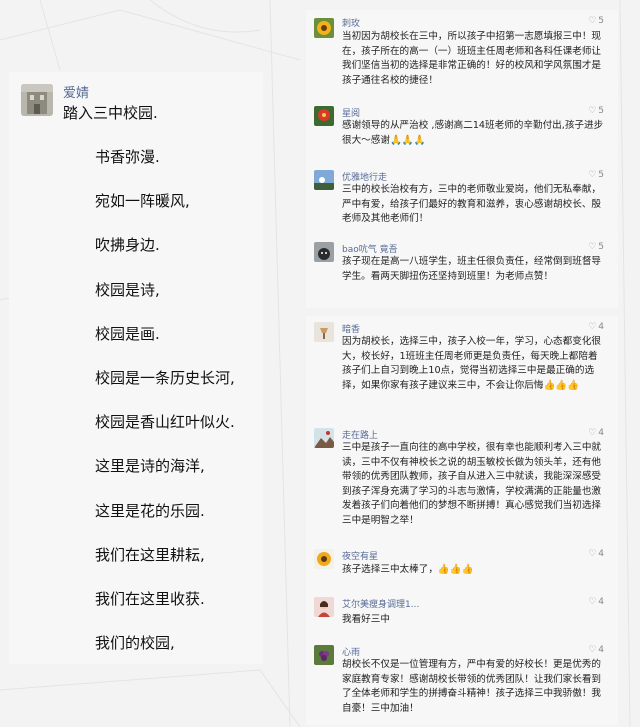 This screenshot has width=640, height=727. I want to click on comment-text: 感谢领导的从严治校 ,感谢高二14班老师的辛勤付出,孩子进步很大～感谢🙏🙏🙏, so click(473, 133).